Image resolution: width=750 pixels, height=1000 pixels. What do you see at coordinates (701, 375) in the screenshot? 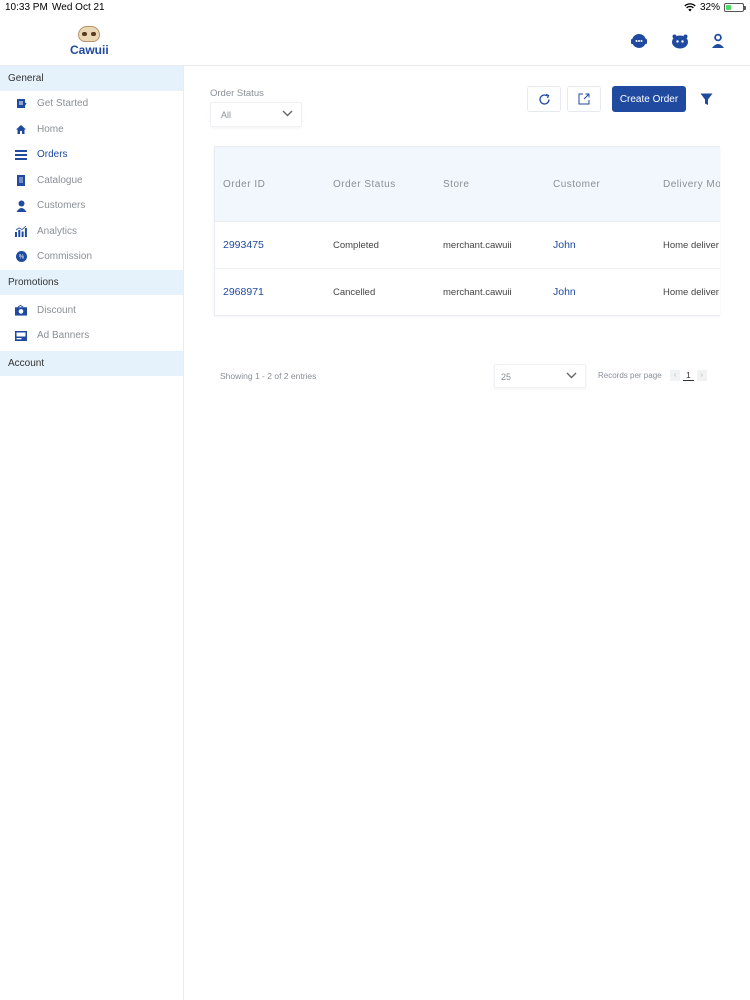
I see `next-page-button: ›` at bounding box center [701, 375].